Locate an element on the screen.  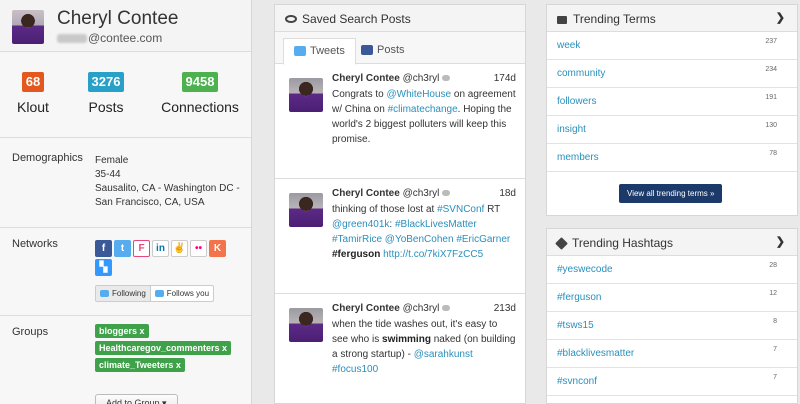
post-link: @green401k is located at coordinates (360, 224).